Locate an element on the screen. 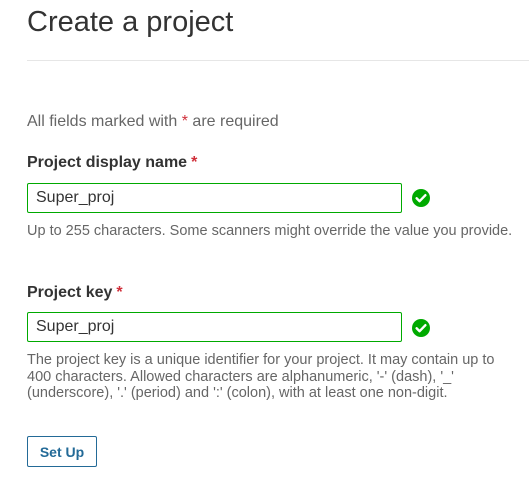 This screenshot has width=529, height=485. required-note-suffix: are required is located at coordinates (235, 121).